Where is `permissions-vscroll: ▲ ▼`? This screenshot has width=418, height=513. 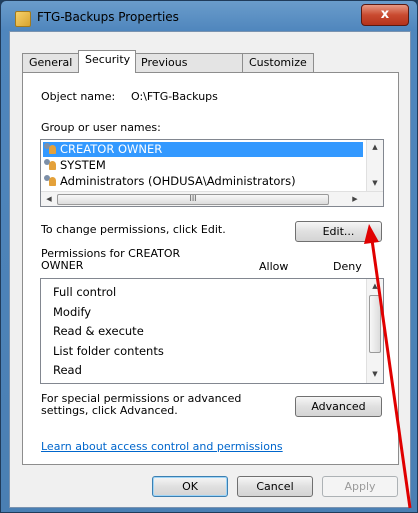 permissions-vscroll: ▲ ▼ is located at coordinates (374, 331).